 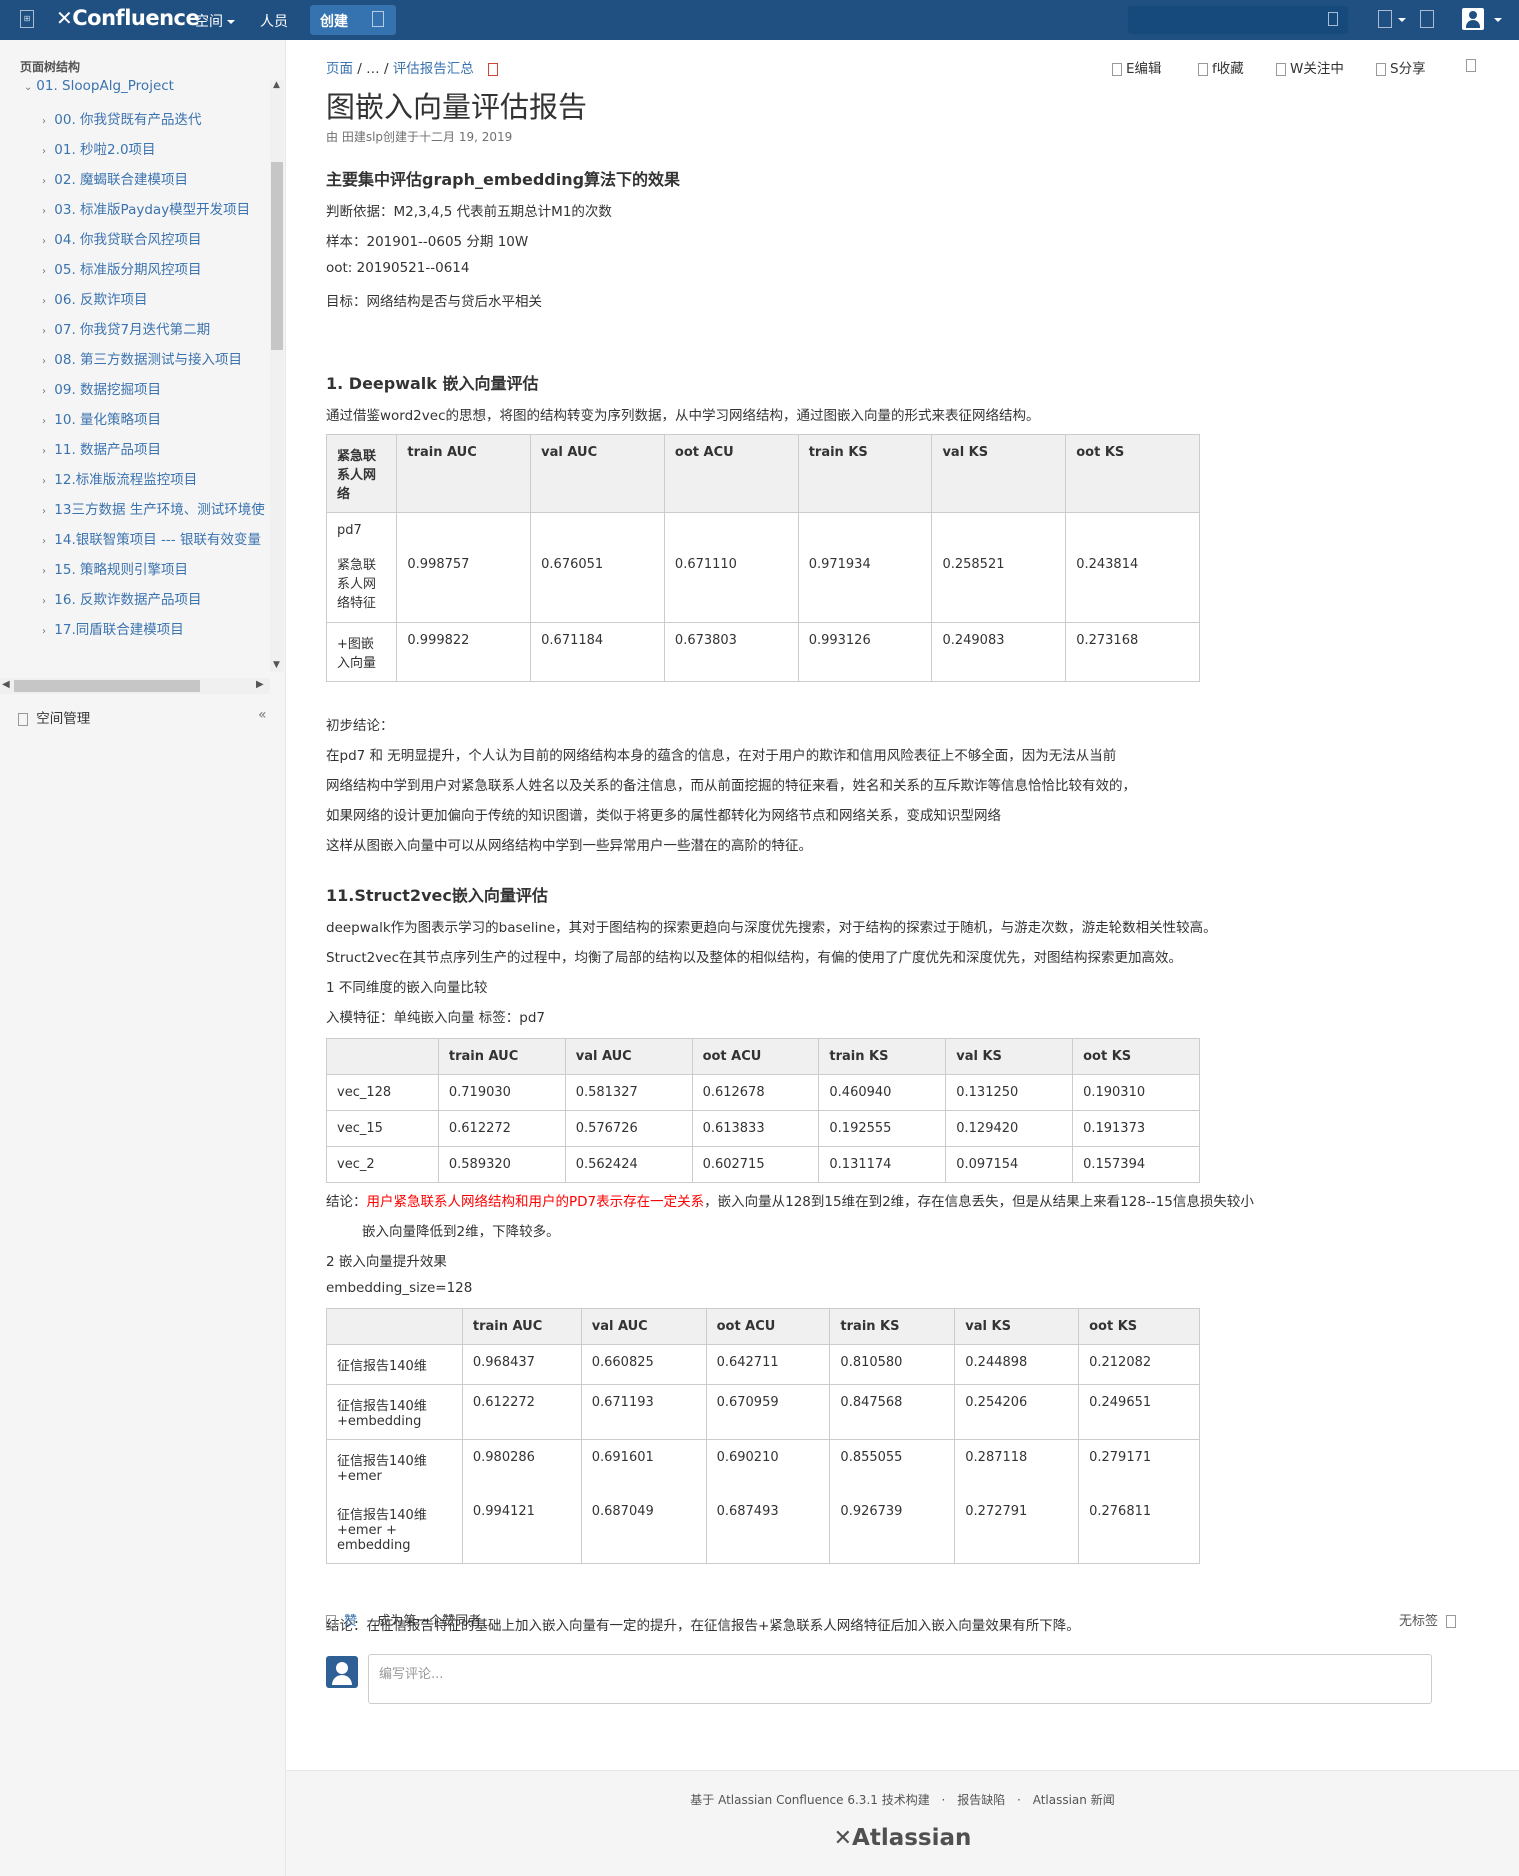 What do you see at coordinates (27, 19) in the screenshot?
I see `app-switcher-icon: ⊞` at bounding box center [27, 19].